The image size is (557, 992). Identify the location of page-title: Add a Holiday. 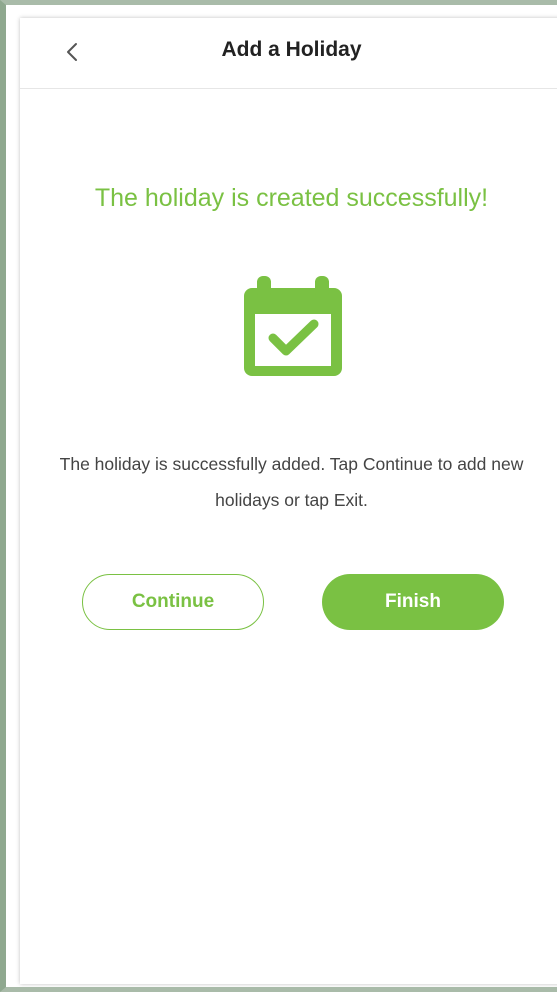
(291, 49).